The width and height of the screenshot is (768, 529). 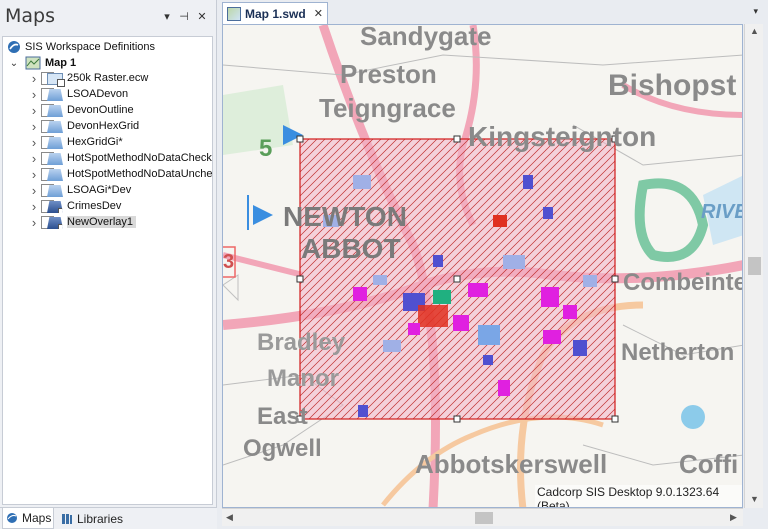 What do you see at coordinates (61, 63) in the screenshot?
I see `tree-map-label: Map 1` at bounding box center [61, 63].